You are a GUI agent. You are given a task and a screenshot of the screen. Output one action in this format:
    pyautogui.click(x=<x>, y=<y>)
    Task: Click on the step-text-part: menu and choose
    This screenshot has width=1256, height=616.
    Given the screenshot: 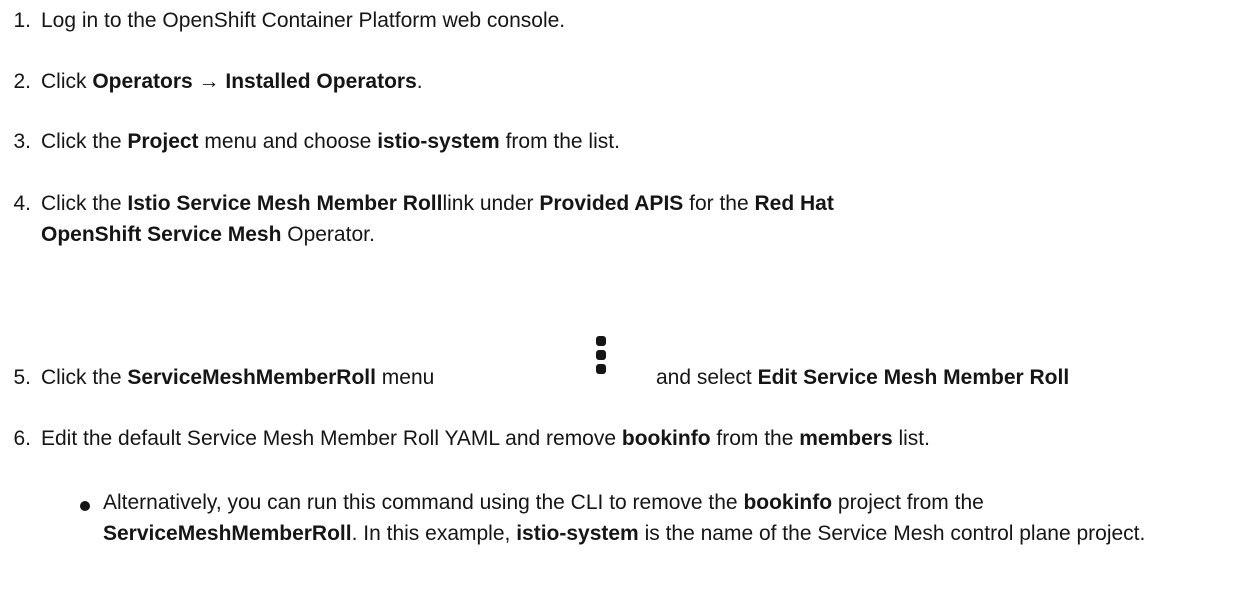 What is the action you would take?
    pyautogui.click(x=288, y=141)
    